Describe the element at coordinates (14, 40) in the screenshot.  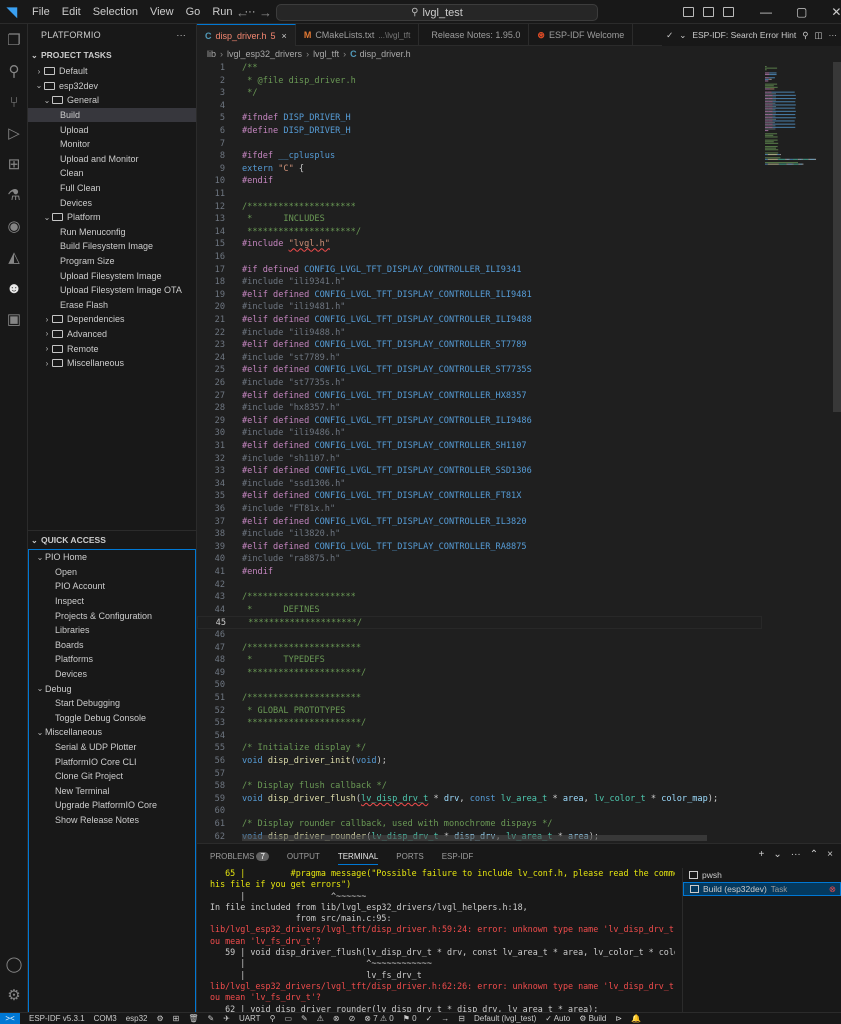
I see `explorer-icon: ❐` at that location.